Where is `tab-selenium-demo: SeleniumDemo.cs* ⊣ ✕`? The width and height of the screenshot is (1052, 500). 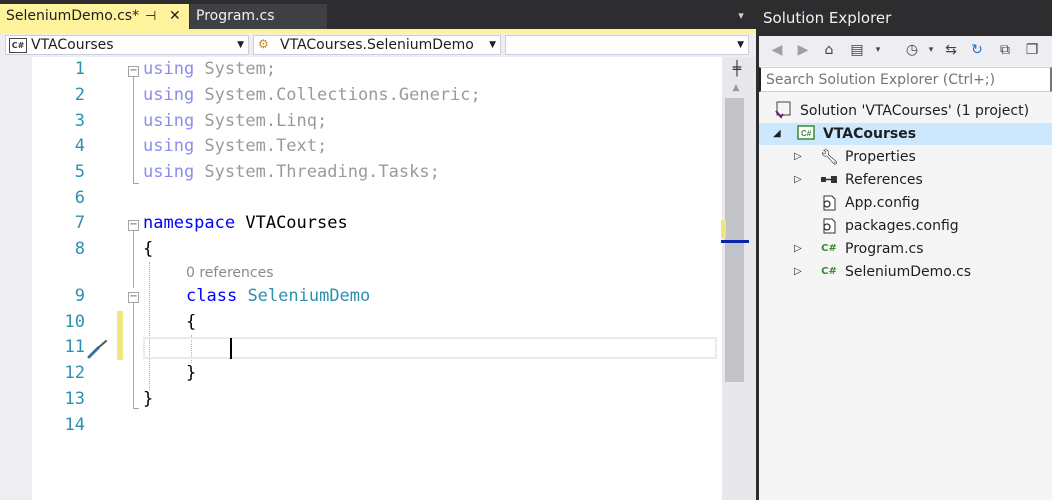
tab-selenium-demo: SeleniumDemo.cs* ⊣ ✕ is located at coordinates (94, 16).